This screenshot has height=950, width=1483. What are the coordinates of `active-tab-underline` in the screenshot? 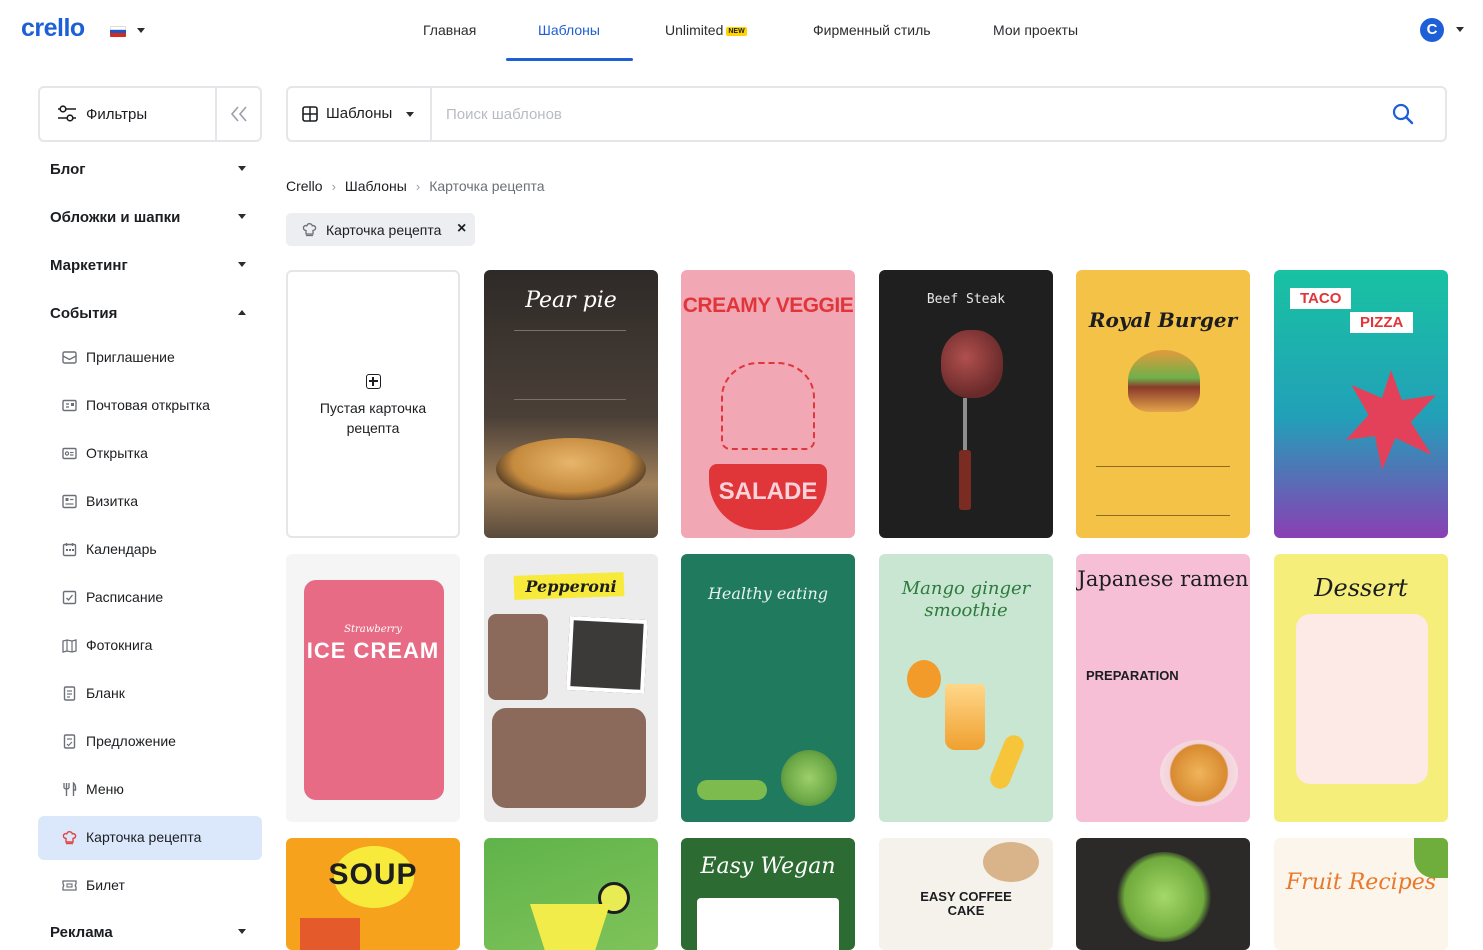 It's located at (569, 59).